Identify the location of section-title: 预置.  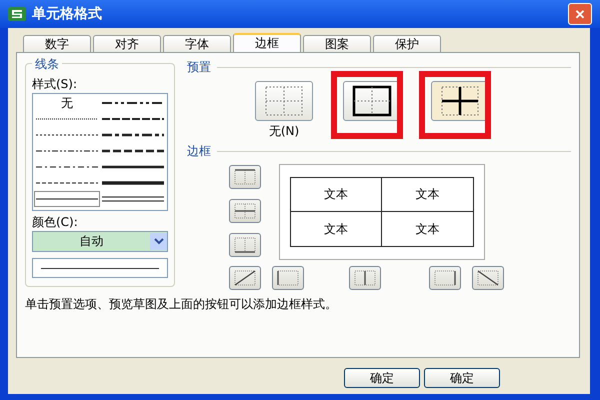
(199, 67).